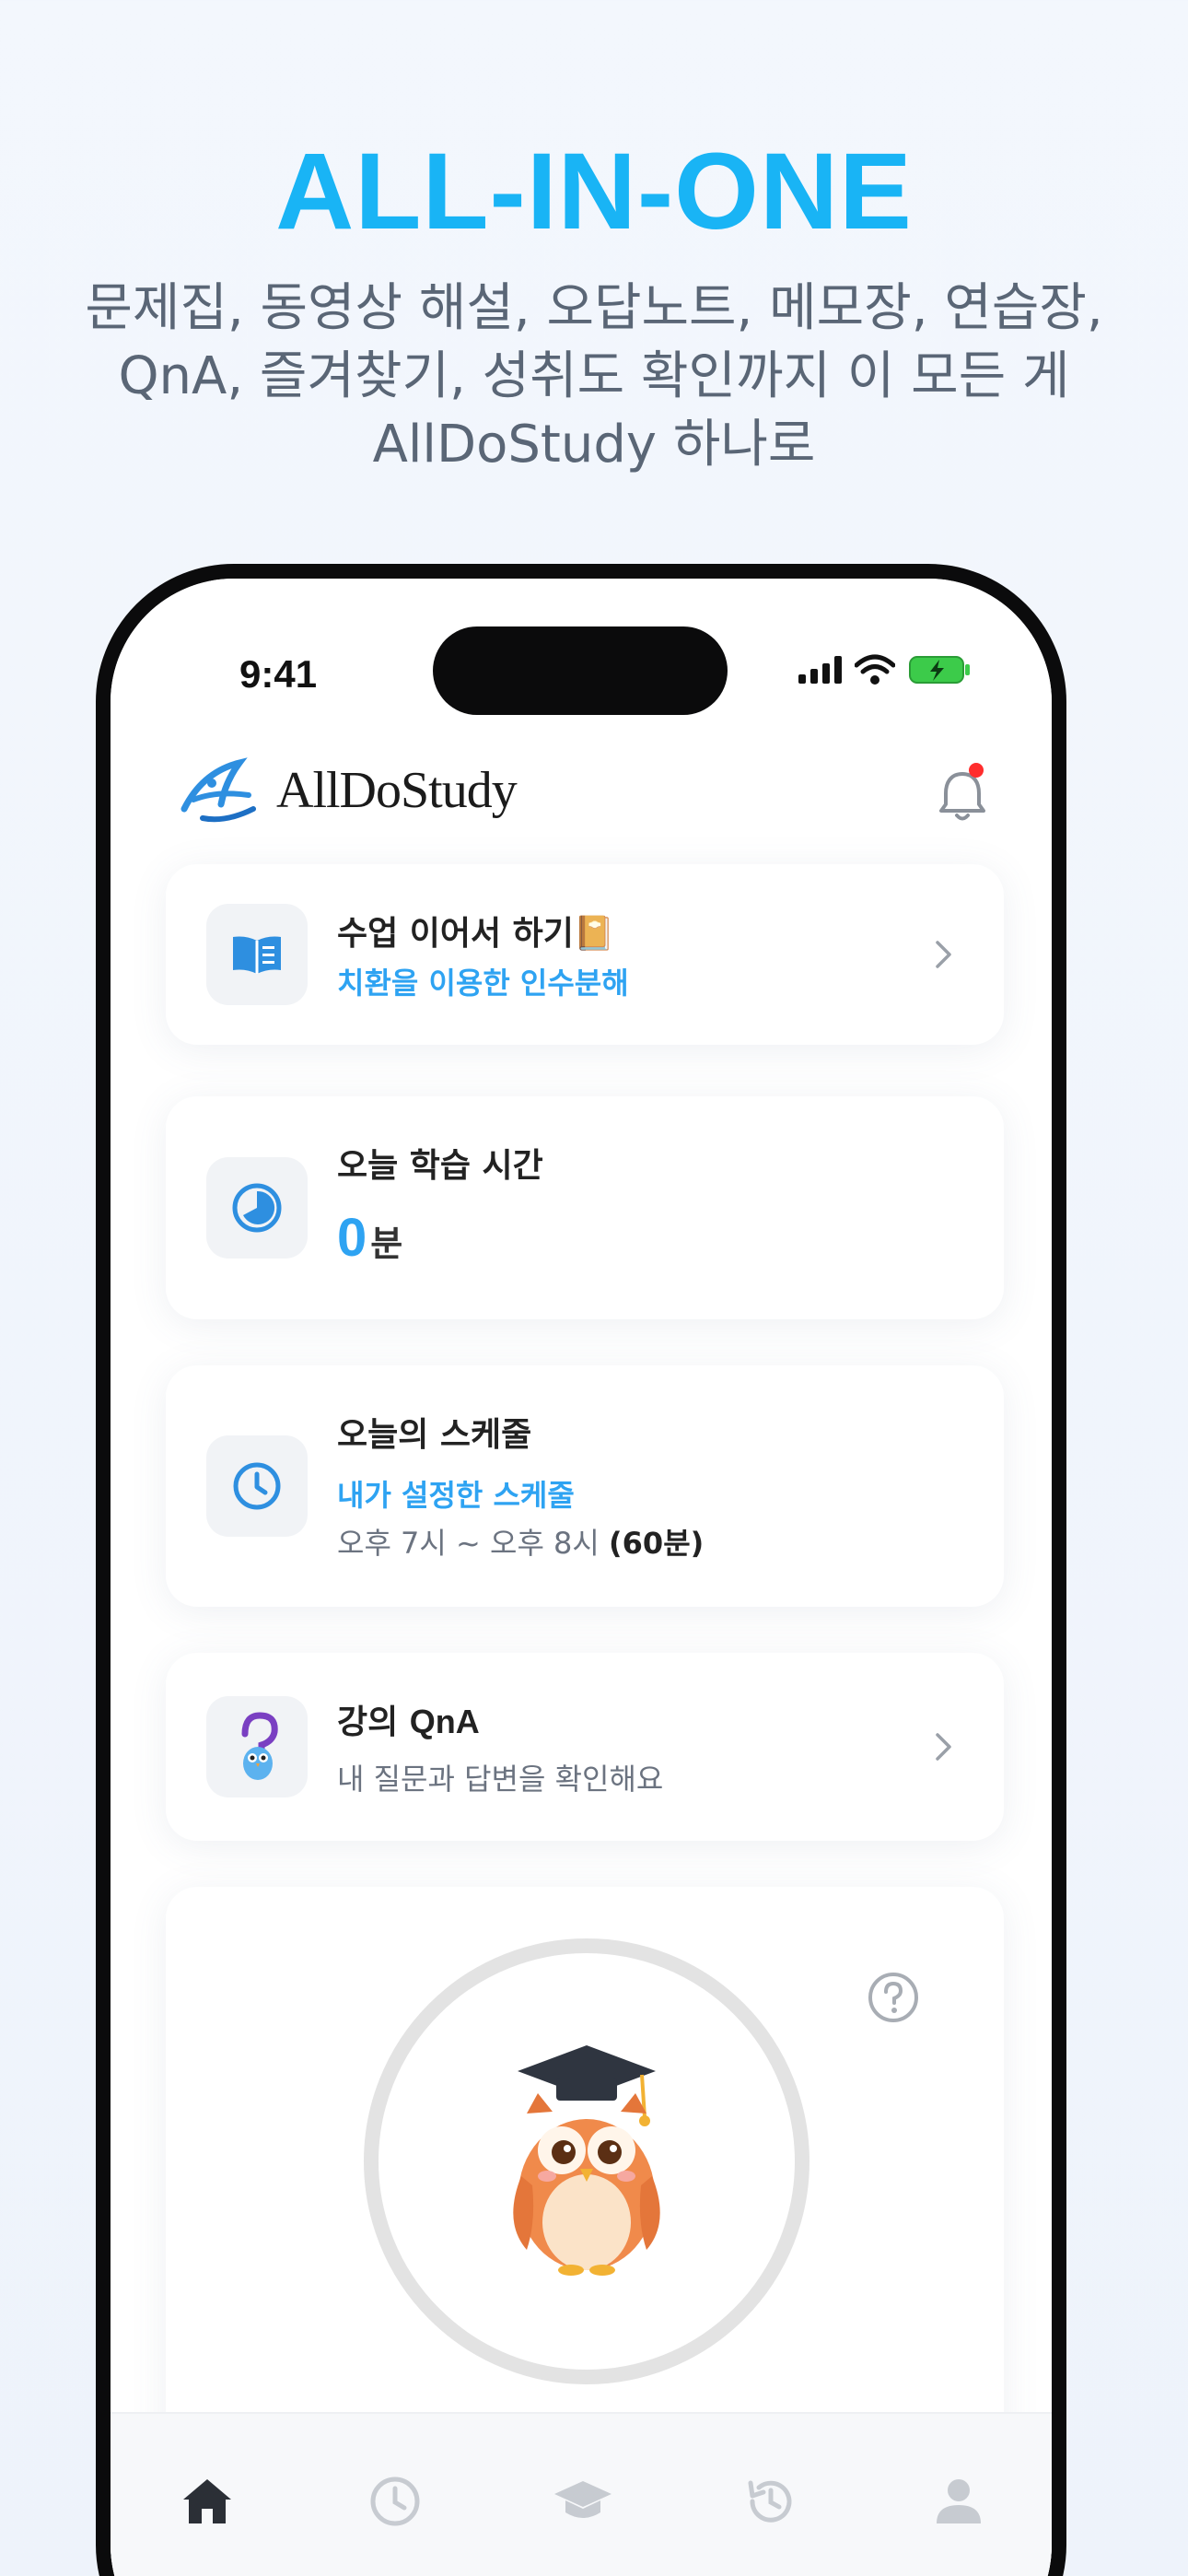  What do you see at coordinates (875, 669) in the screenshot?
I see `wifi-icon` at bounding box center [875, 669].